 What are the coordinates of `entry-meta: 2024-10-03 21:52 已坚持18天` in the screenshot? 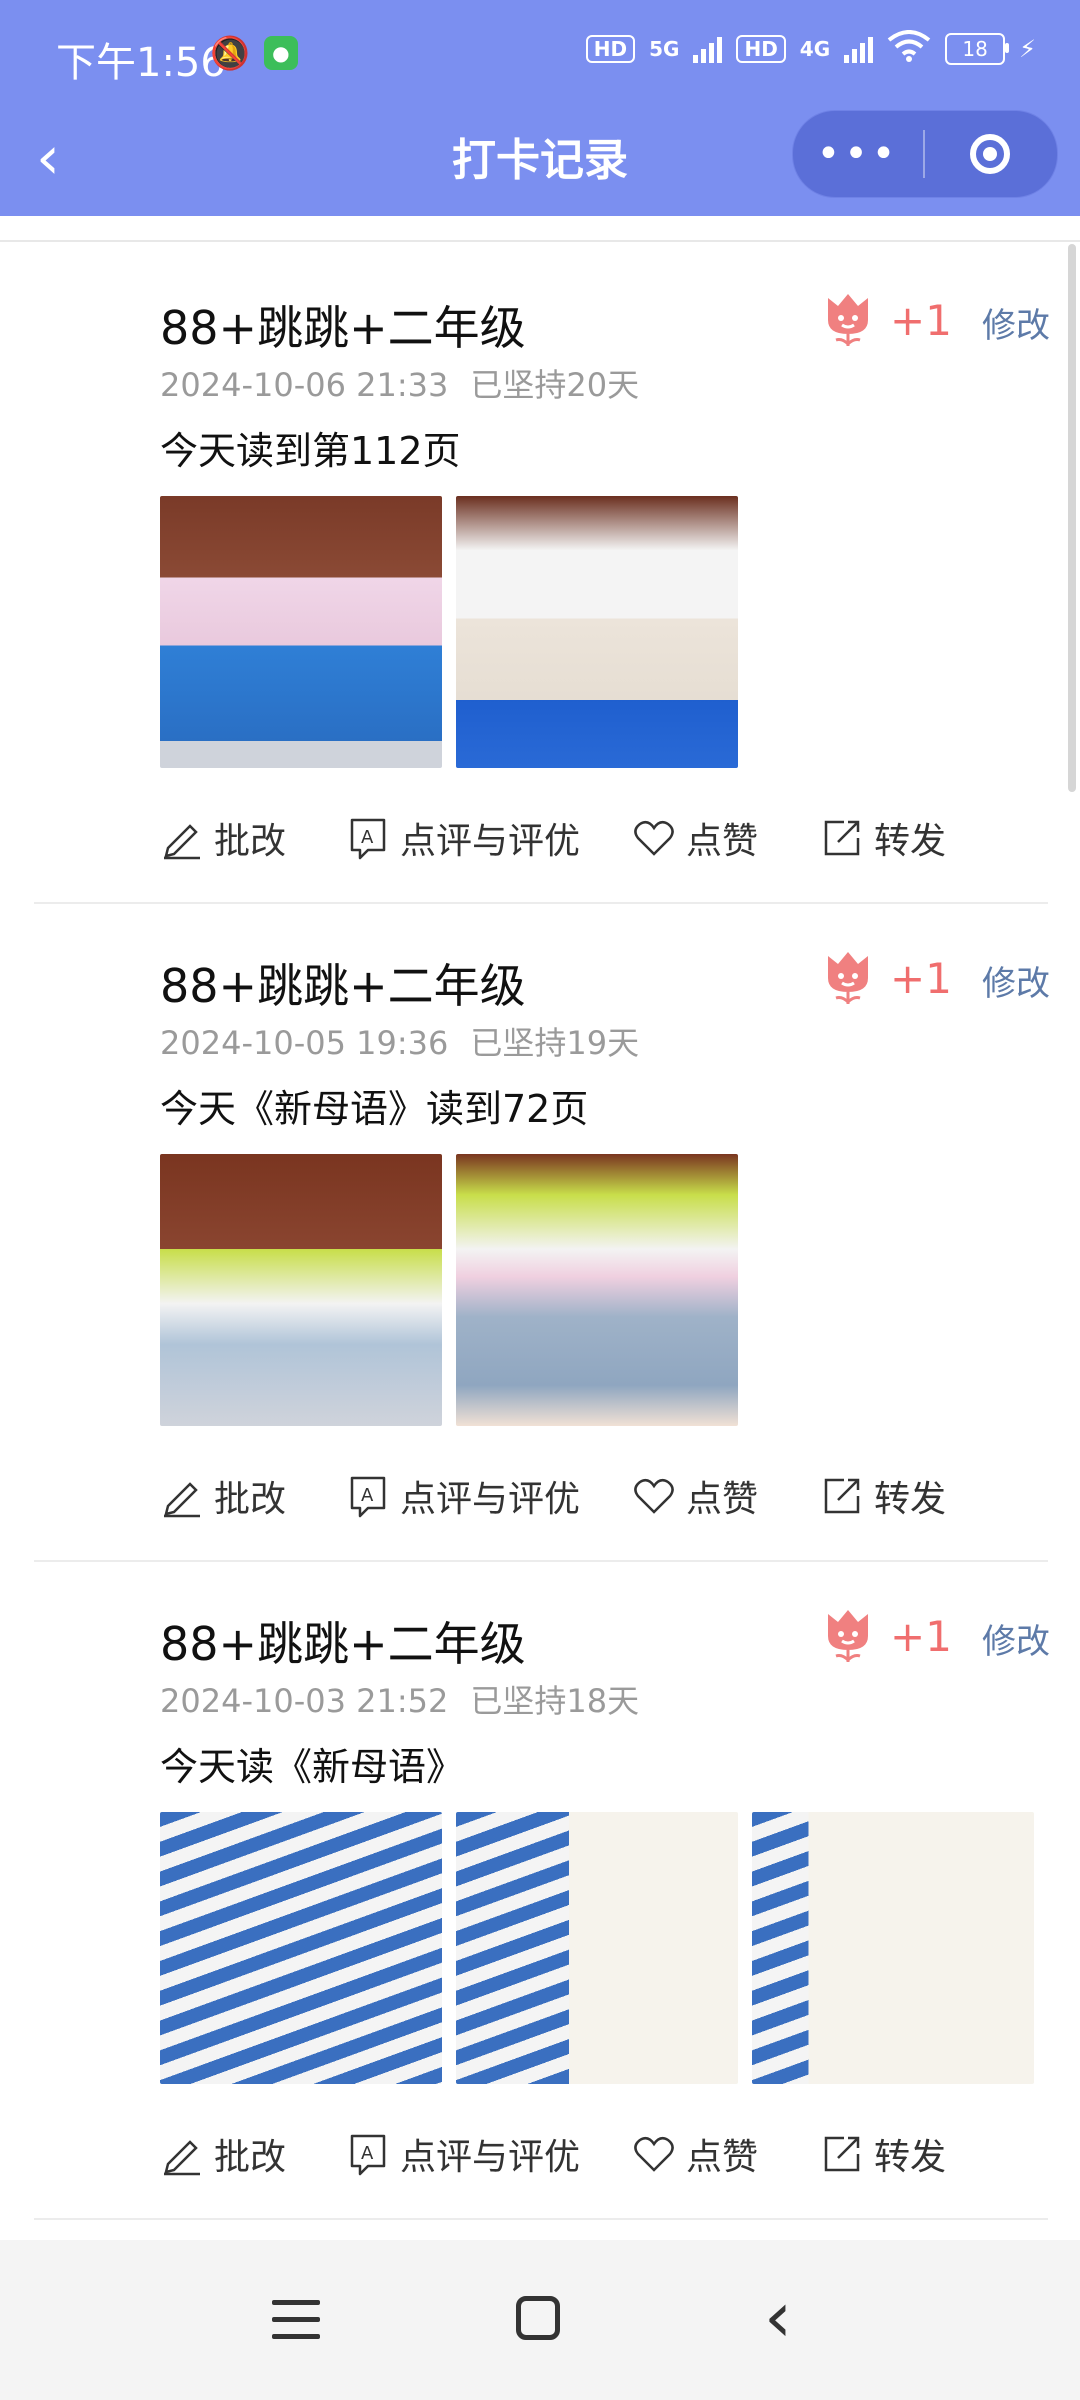 It's located at (399, 1699).